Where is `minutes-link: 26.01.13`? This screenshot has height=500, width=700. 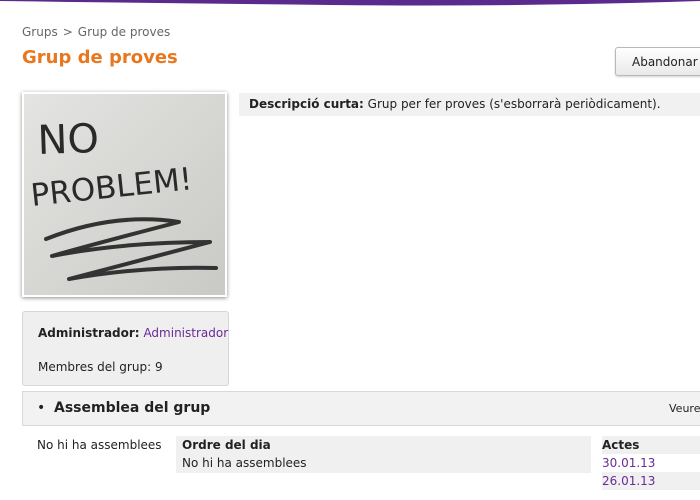 minutes-link: 26.01.13 is located at coordinates (628, 481).